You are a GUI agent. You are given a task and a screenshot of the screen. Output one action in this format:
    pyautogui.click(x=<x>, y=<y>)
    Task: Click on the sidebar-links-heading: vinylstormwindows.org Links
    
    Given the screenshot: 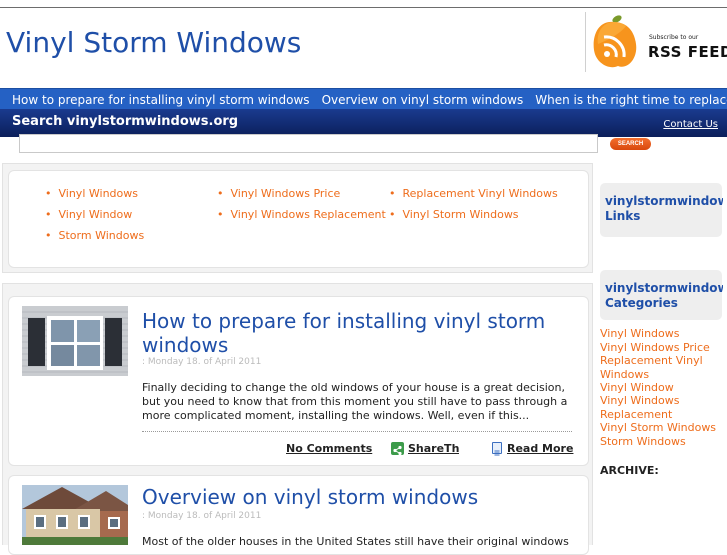 What is the action you would take?
    pyautogui.click(x=664, y=208)
    